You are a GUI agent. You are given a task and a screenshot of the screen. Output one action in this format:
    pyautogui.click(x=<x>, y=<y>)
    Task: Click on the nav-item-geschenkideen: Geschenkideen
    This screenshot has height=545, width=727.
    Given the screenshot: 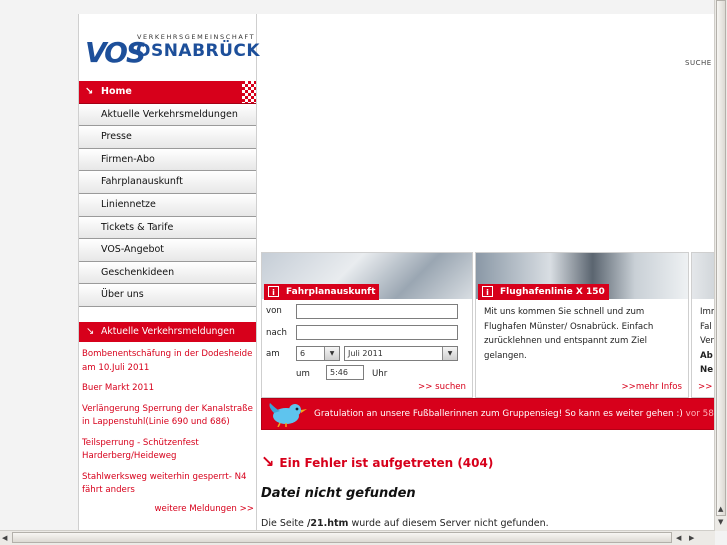 What is the action you would take?
    pyautogui.click(x=167, y=273)
    